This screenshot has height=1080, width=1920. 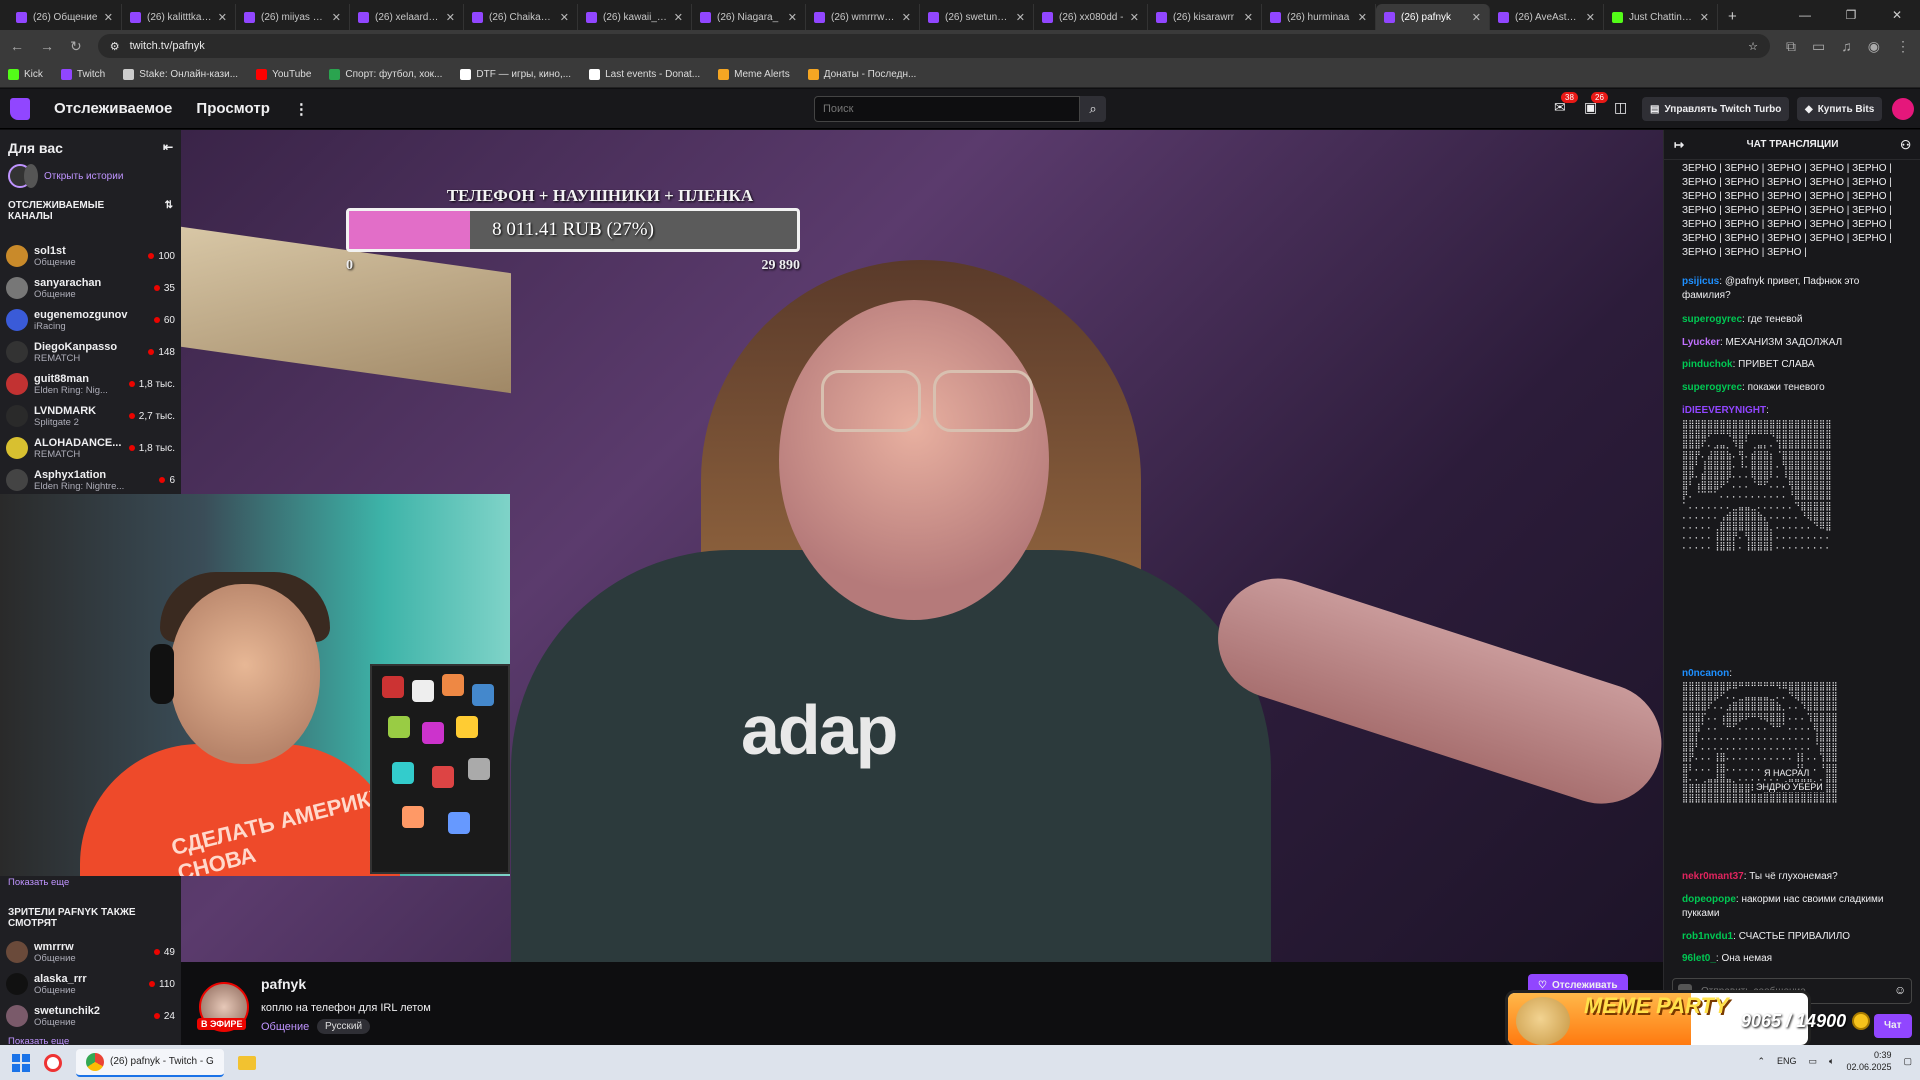 What do you see at coordinates (977, 17) in the screenshot?
I see `browser-tab: (26) swetunchik ✕` at bounding box center [977, 17].